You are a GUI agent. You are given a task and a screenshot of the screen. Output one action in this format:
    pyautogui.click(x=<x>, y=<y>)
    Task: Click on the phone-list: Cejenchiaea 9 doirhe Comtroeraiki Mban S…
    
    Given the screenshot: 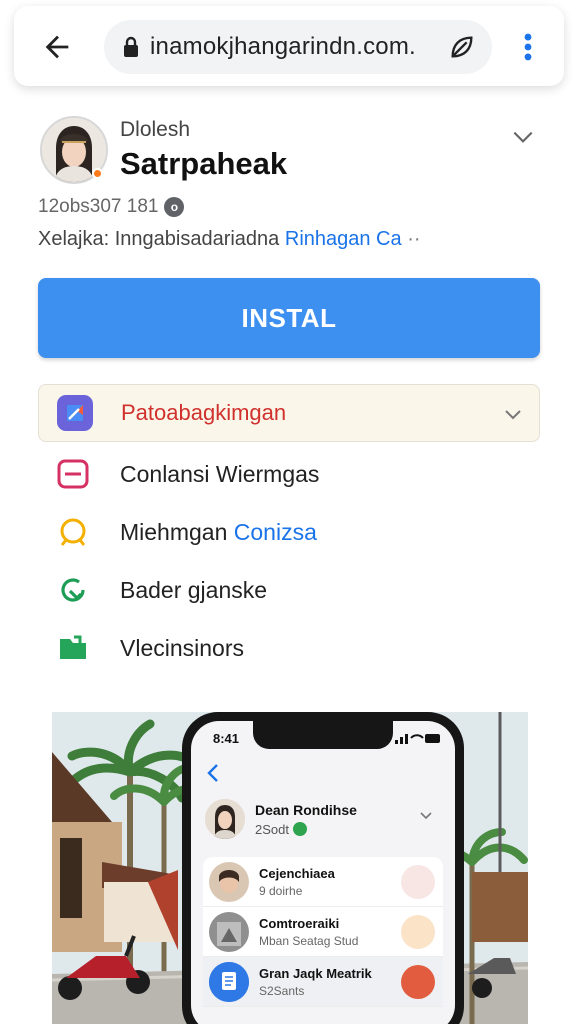 What is the action you would take?
    pyautogui.click(x=323, y=932)
    